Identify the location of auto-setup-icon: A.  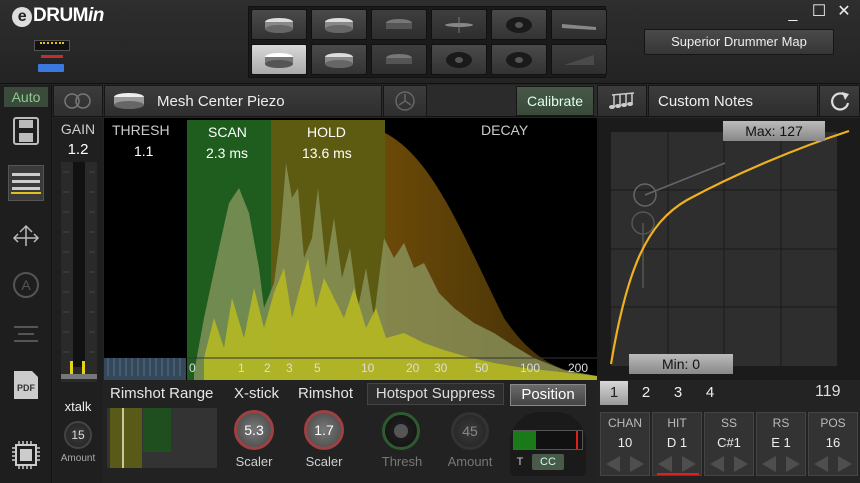
(26, 285).